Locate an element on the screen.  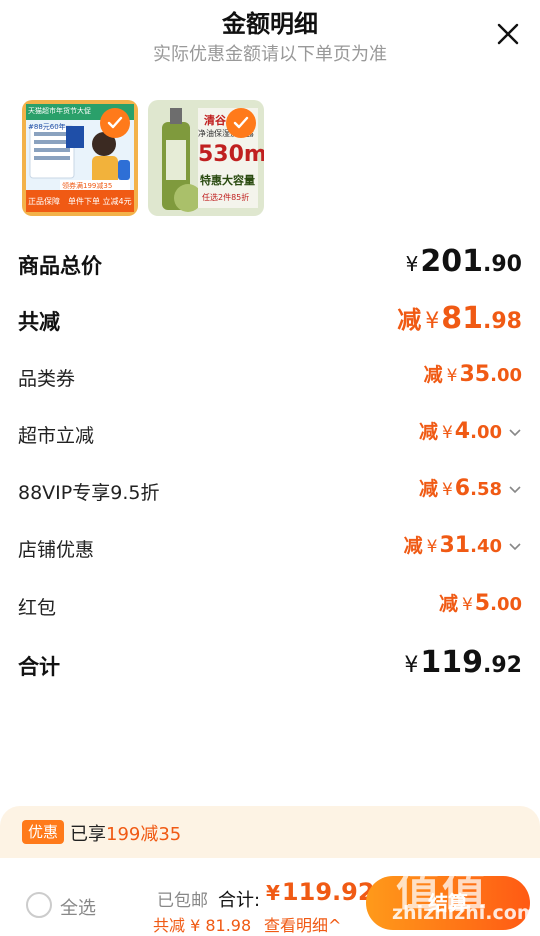
amount-integer: 81 is located at coordinates (462, 318).